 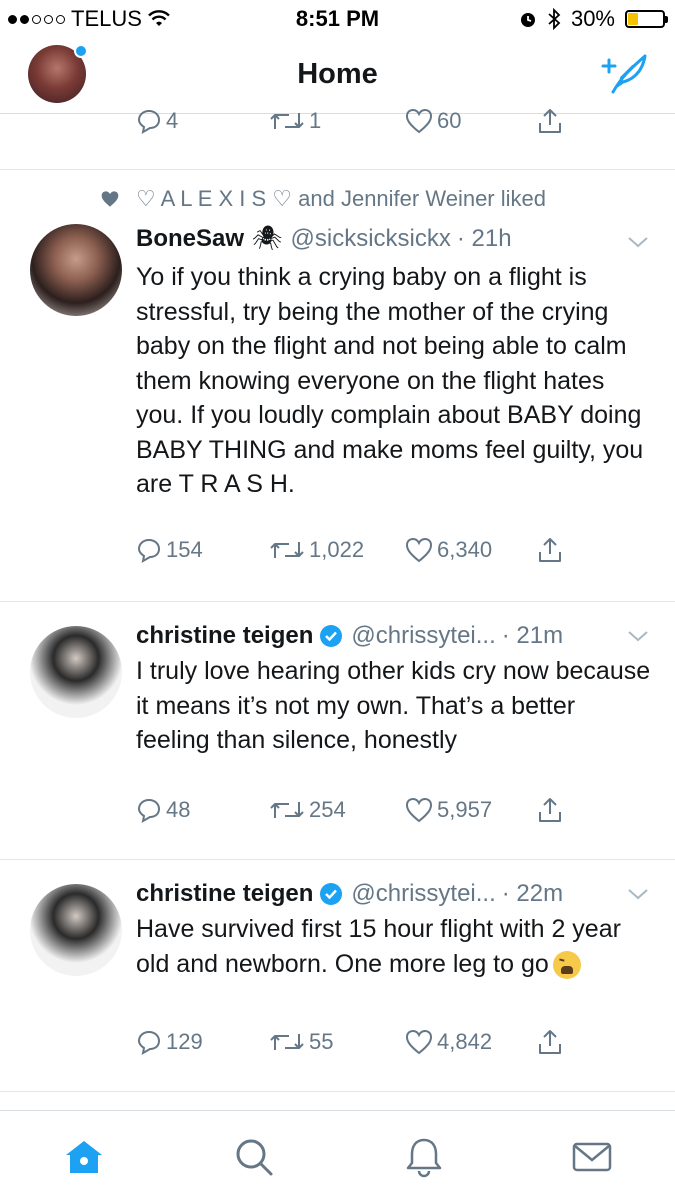 I want to click on battery-percent: 30%, so click(x=592, y=18).